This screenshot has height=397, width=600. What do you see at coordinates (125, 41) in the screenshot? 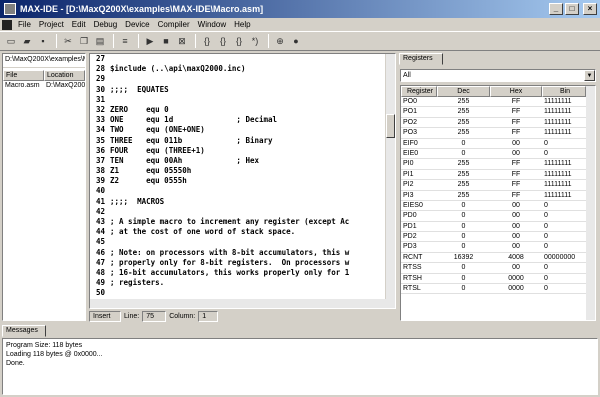
I see `build-icon: ≡` at bounding box center [125, 41].